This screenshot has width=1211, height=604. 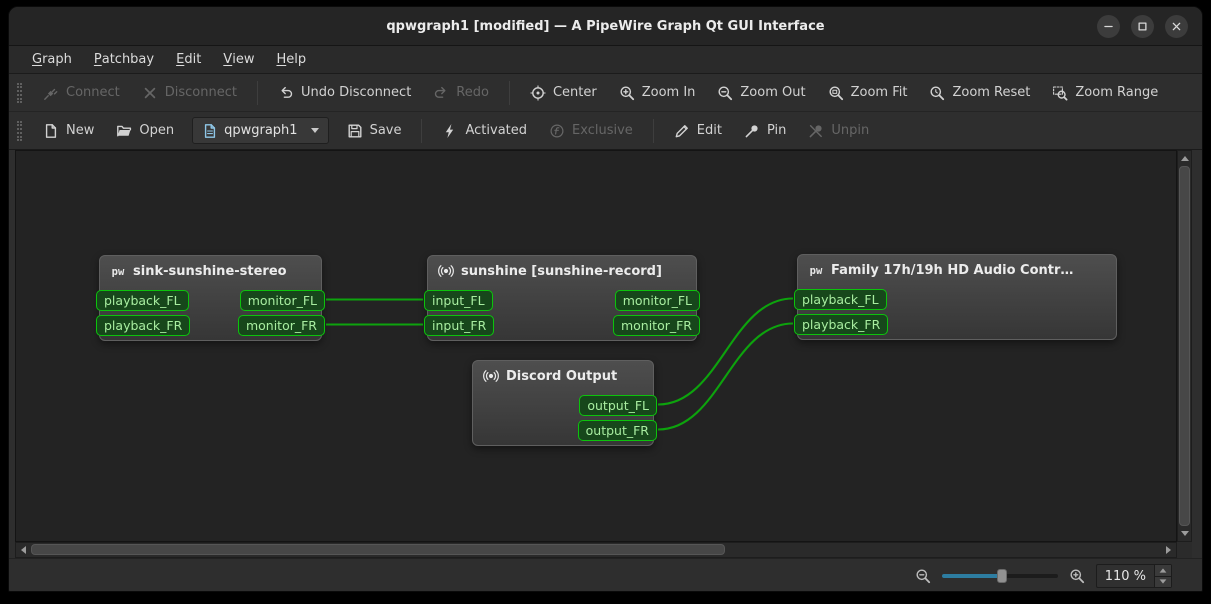 I want to click on toolbar-button-label: New, so click(x=80, y=130).